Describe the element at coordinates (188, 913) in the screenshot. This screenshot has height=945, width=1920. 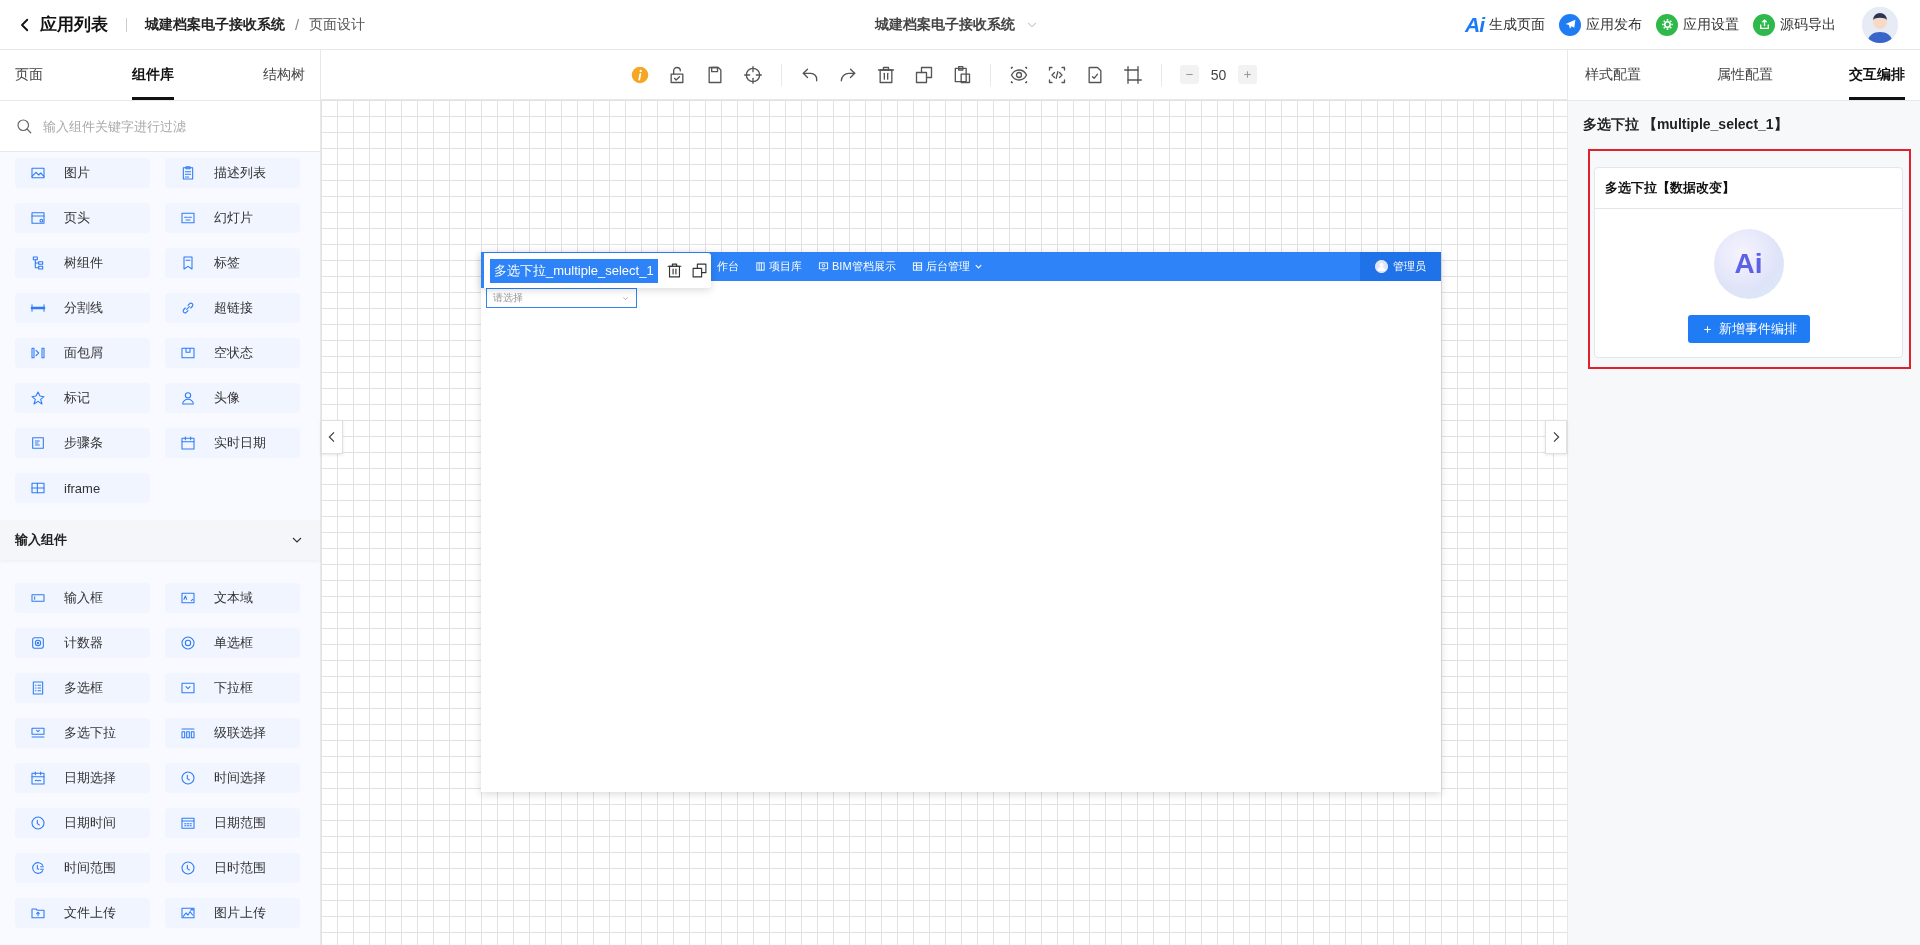
I see `image-icon` at that location.